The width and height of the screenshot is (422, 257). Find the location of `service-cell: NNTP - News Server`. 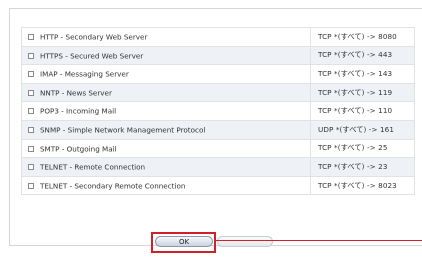

service-cell: NNTP - News Server is located at coordinates (166, 92).